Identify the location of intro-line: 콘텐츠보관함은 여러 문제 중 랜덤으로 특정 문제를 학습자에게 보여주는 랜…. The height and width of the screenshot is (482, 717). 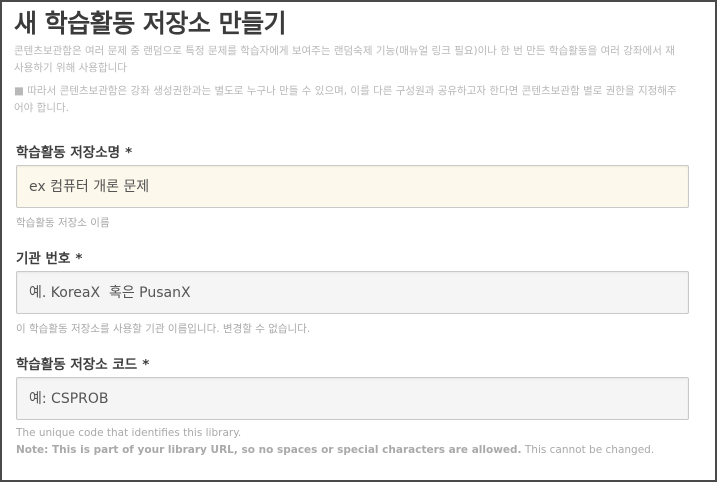
(344, 51).